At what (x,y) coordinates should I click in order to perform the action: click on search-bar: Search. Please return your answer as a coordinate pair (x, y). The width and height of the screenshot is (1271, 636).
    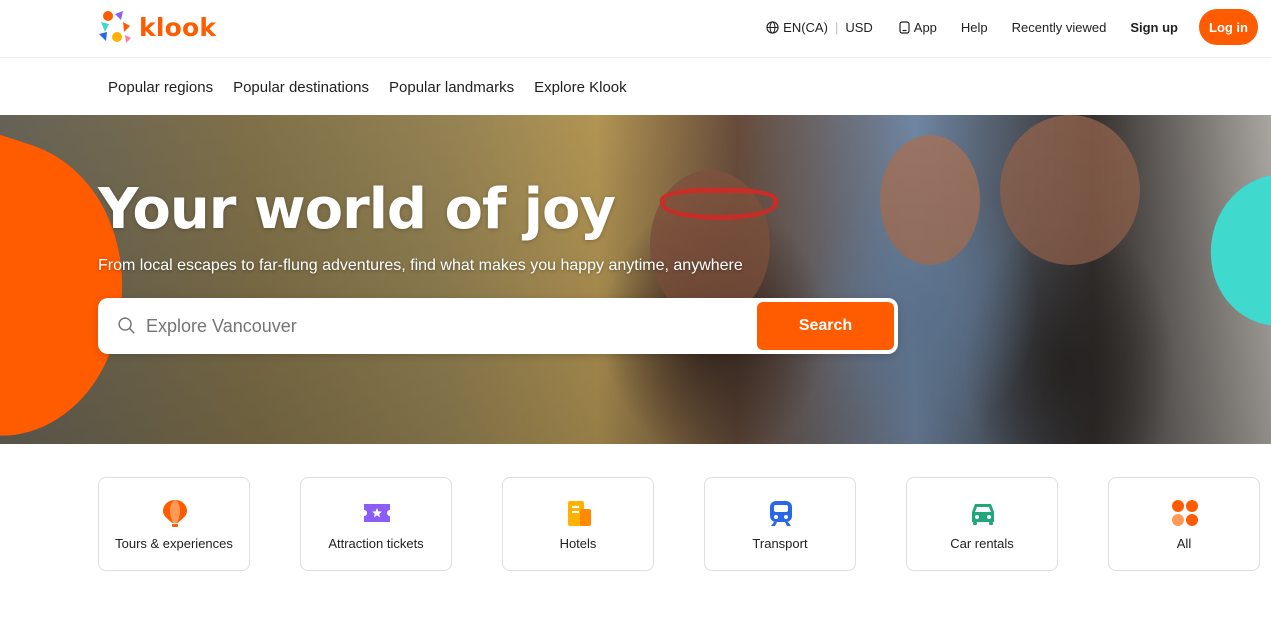
    Looking at the image, I should click on (498, 326).